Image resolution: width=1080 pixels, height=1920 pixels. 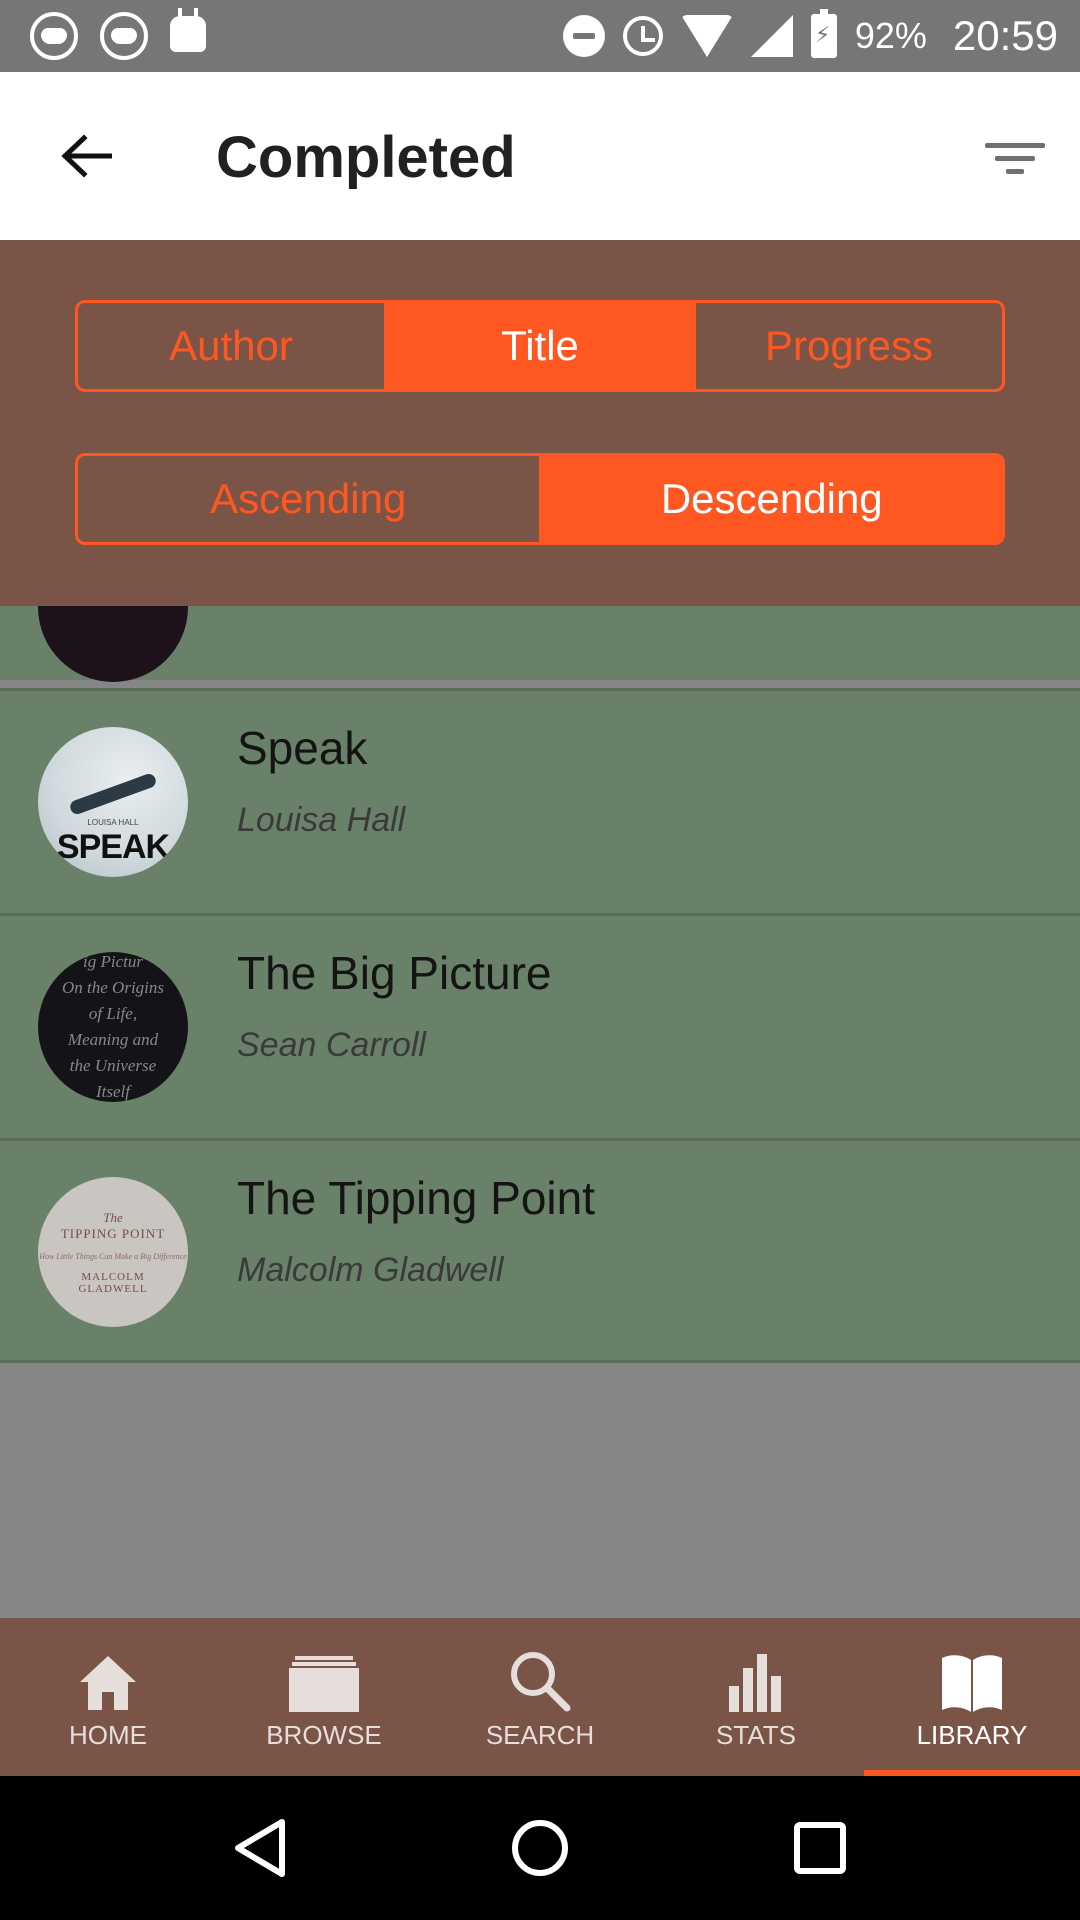 What do you see at coordinates (847, 346) in the screenshot?
I see `sort-progress-option: Progress` at bounding box center [847, 346].